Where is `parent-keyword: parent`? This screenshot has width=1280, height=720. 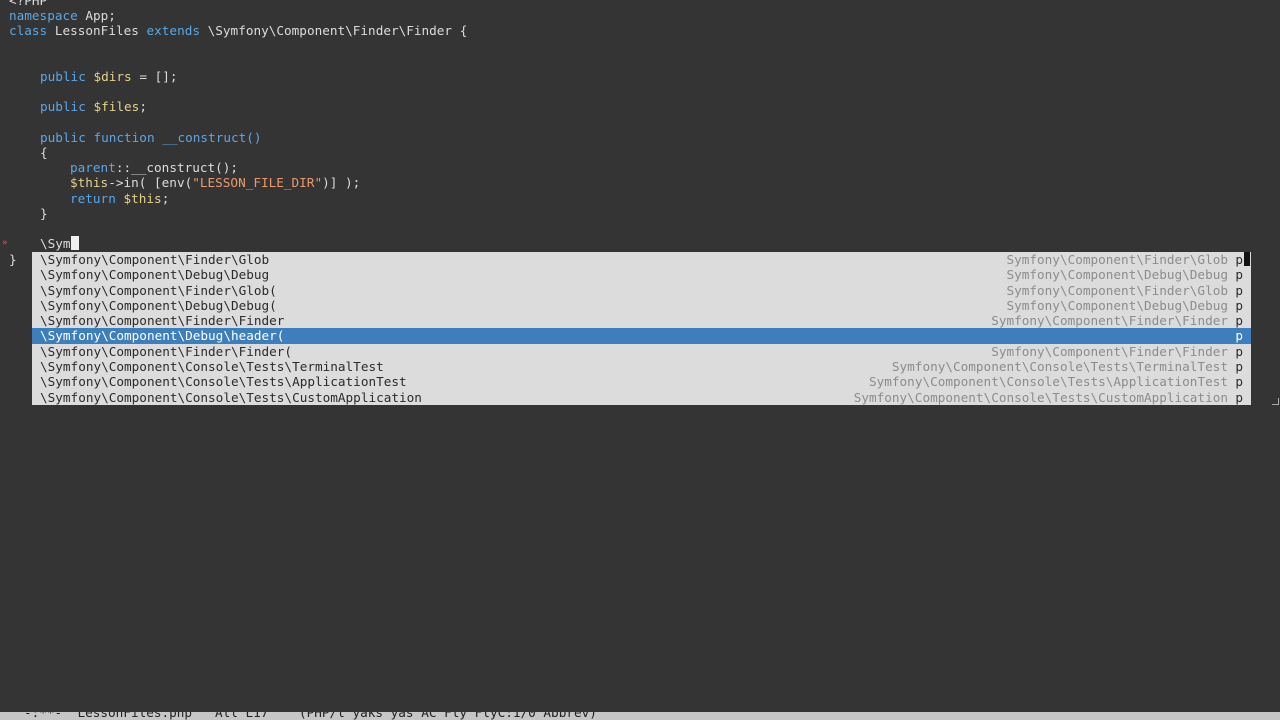 parent-keyword: parent is located at coordinates (93, 167).